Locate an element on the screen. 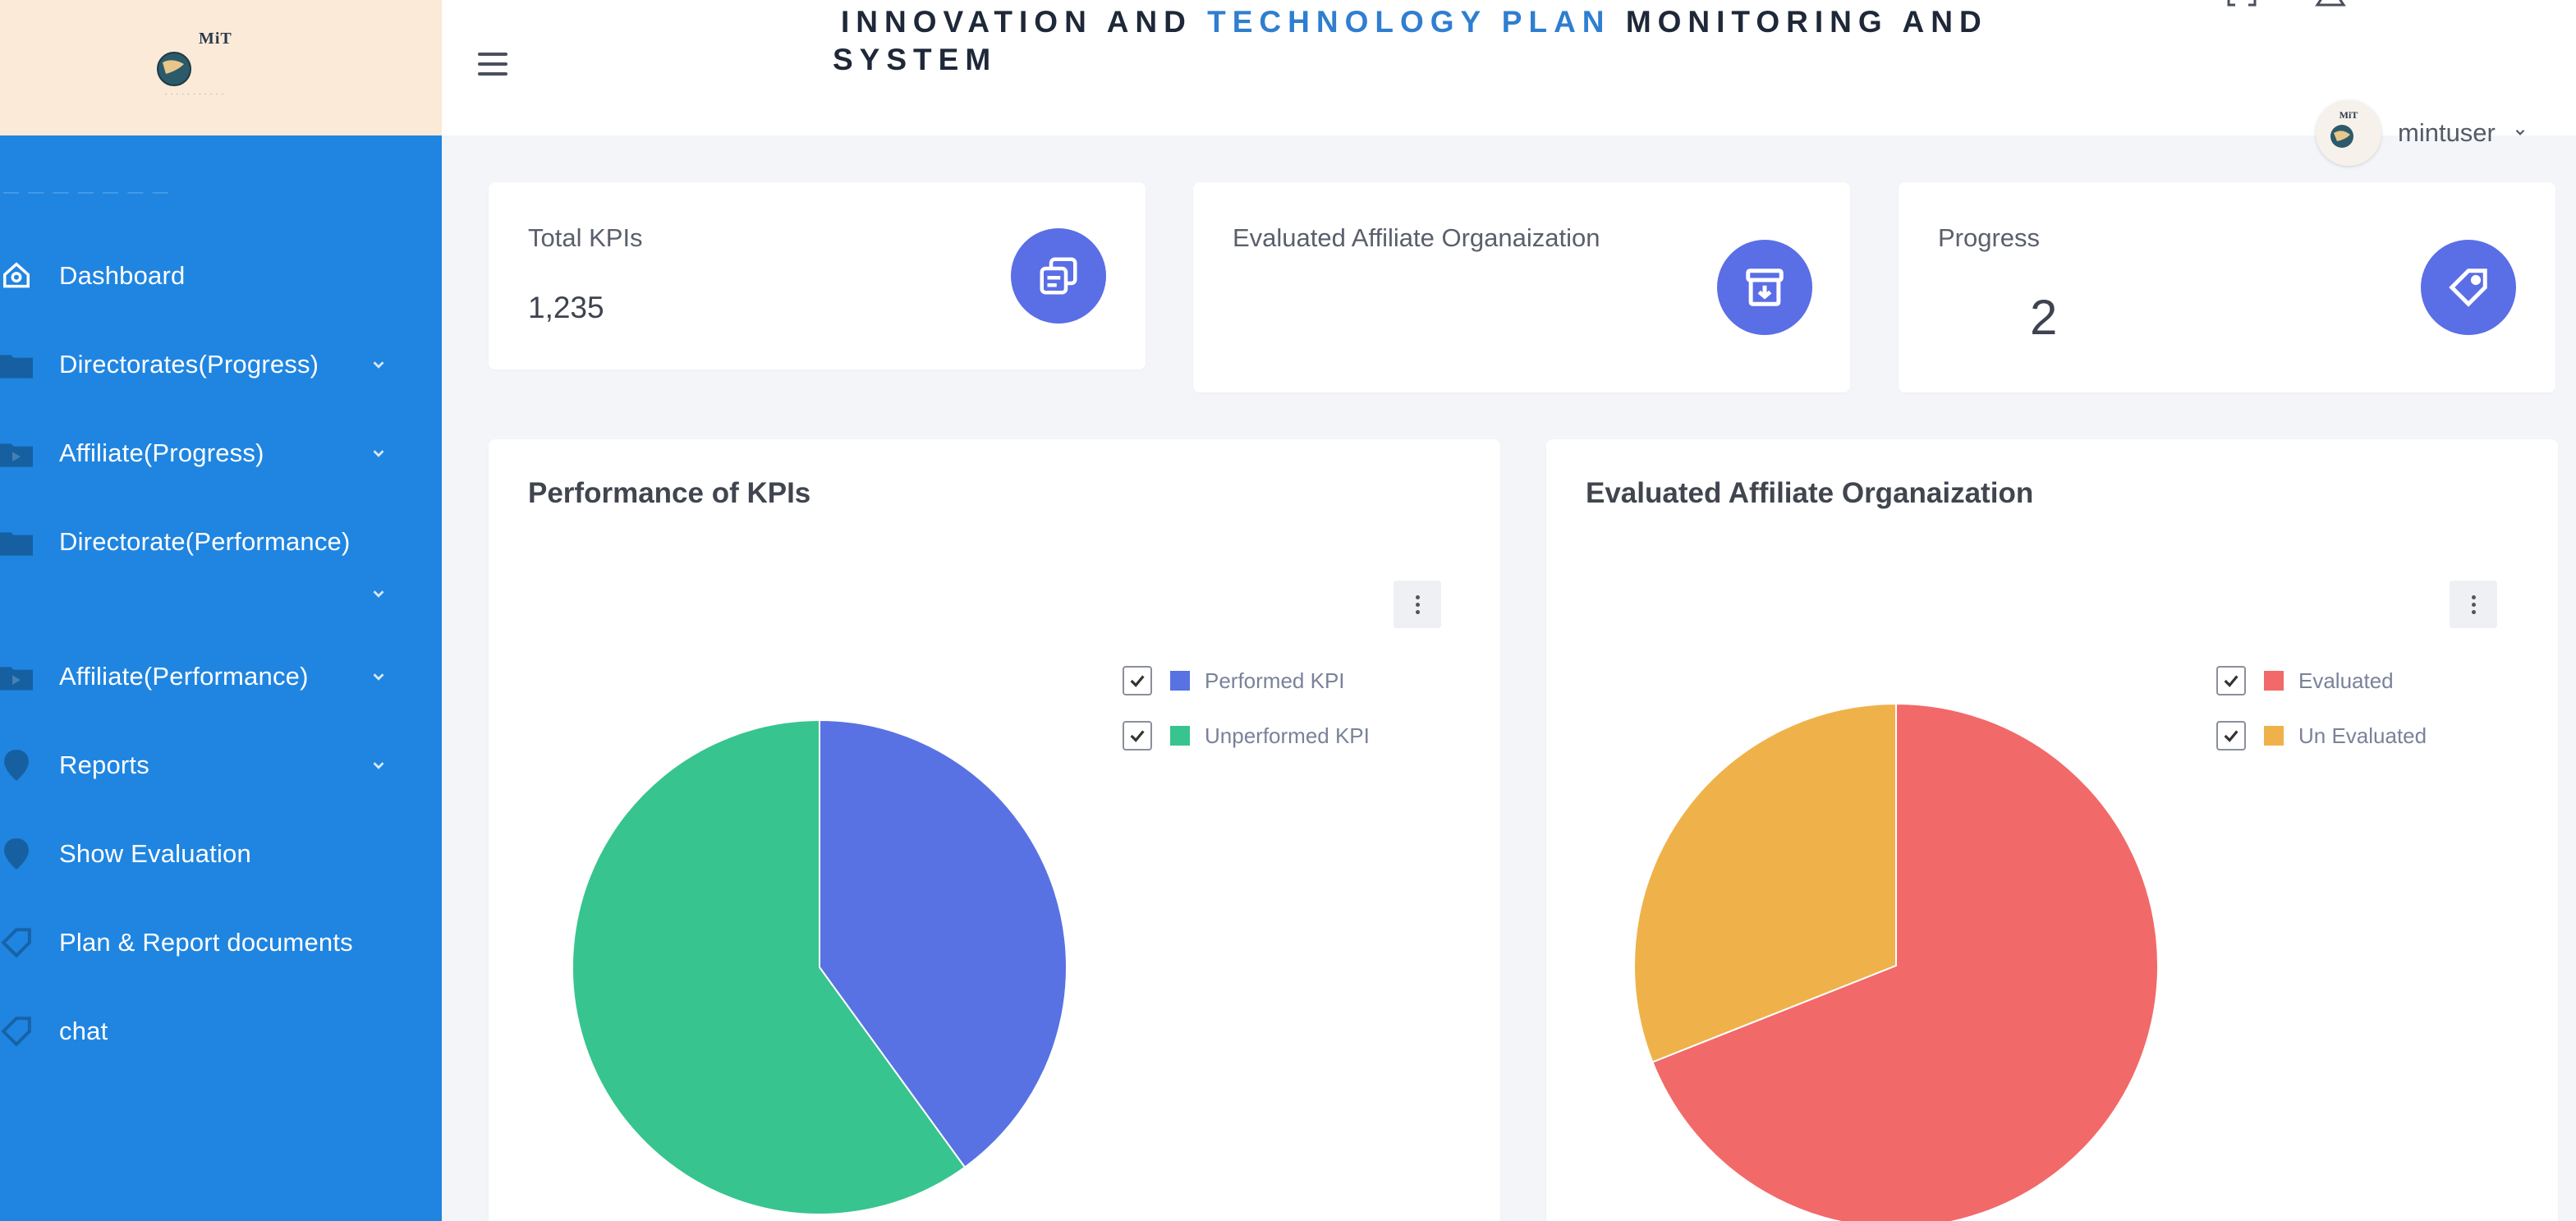  legend-label: Evaluated is located at coordinates (2346, 680).